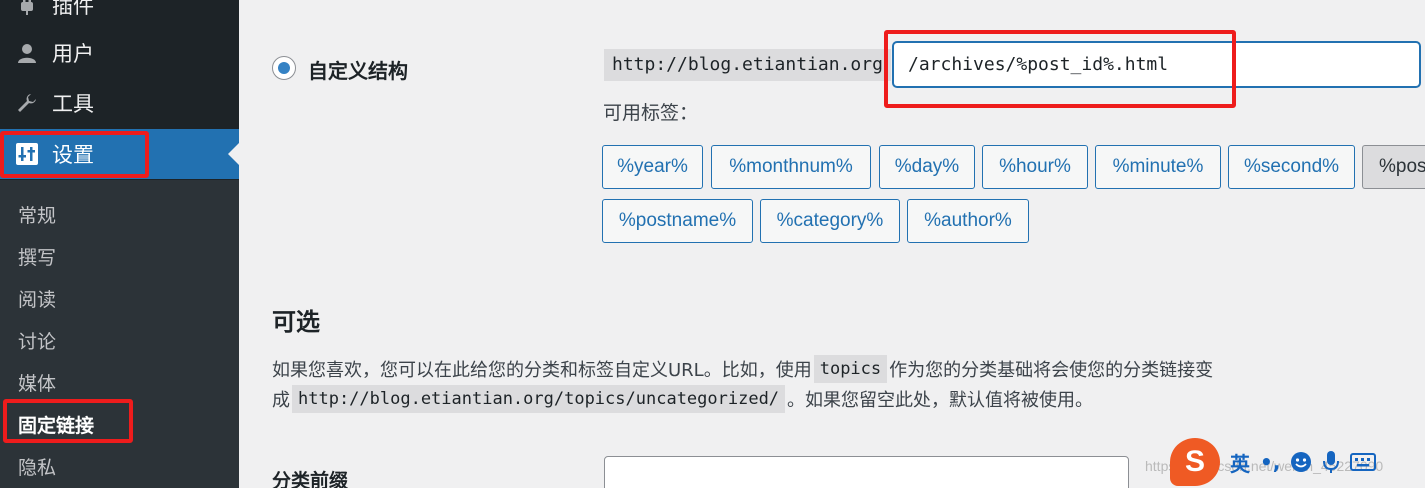  What do you see at coordinates (927, 167) in the screenshot?
I see `tag-button-day: %day%` at bounding box center [927, 167].